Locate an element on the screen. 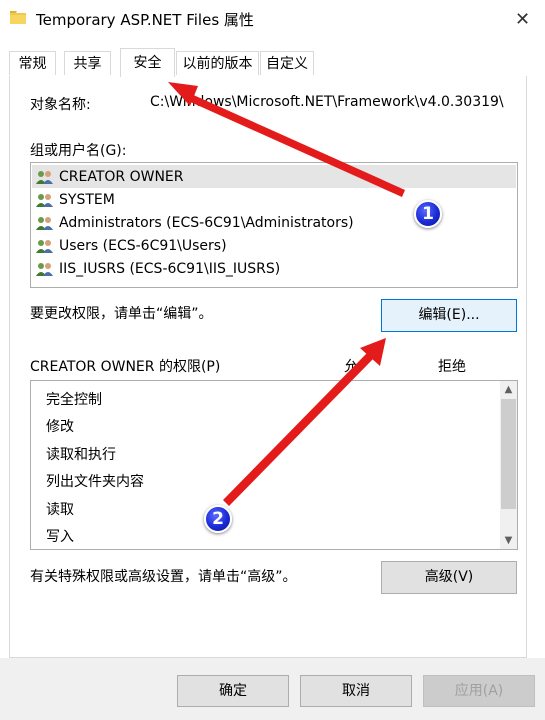 The width and height of the screenshot is (545, 720). step-badge-1: 1 is located at coordinates (428, 214).